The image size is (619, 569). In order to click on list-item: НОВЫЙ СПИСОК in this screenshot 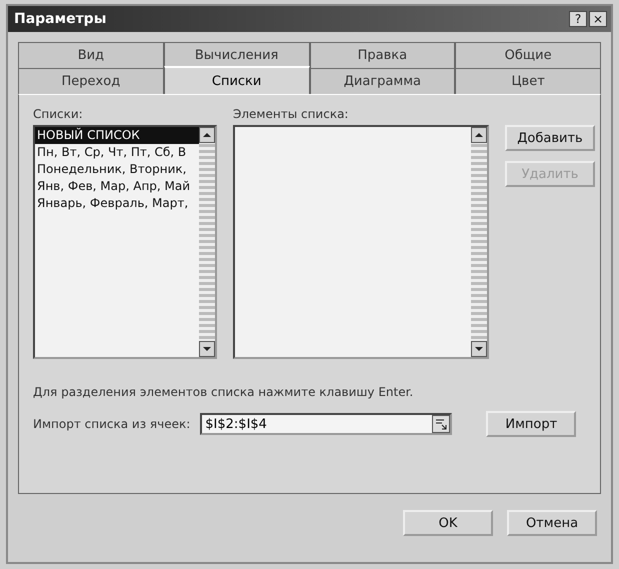, I will do `click(117, 135)`.